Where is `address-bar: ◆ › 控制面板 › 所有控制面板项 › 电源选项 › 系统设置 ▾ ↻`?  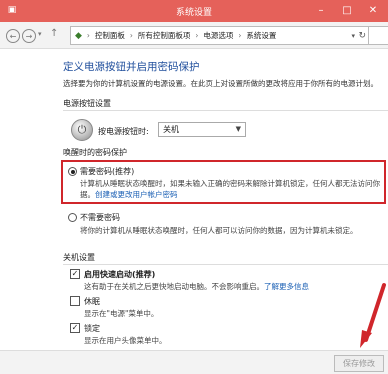
address-bar: ◆ › 控制面板 › 所有控制面板项 › 电源选项 › 系统设置 ▾ ↻ is located at coordinates (220, 35).